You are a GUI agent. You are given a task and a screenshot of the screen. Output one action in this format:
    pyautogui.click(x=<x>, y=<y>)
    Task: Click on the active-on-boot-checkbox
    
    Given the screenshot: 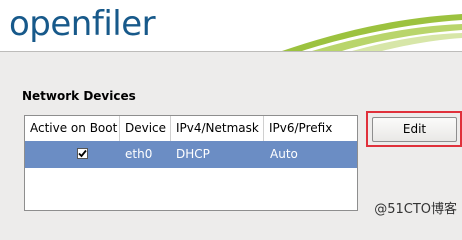 What is the action you would take?
    pyautogui.click(x=82, y=153)
    